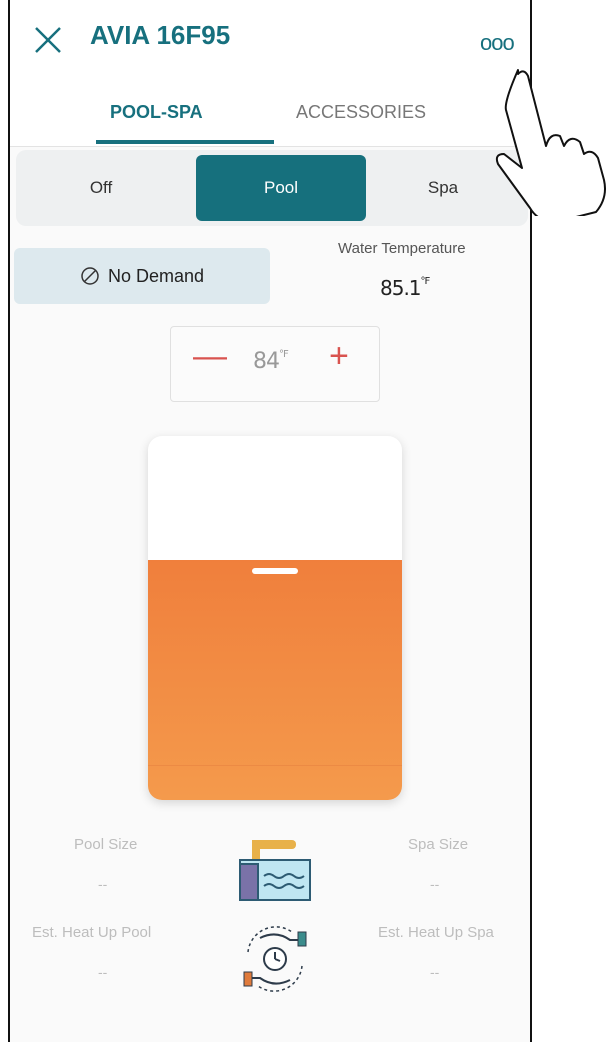 This screenshot has height=1042, width=607. I want to click on temperature-gauge, so click(275, 618).